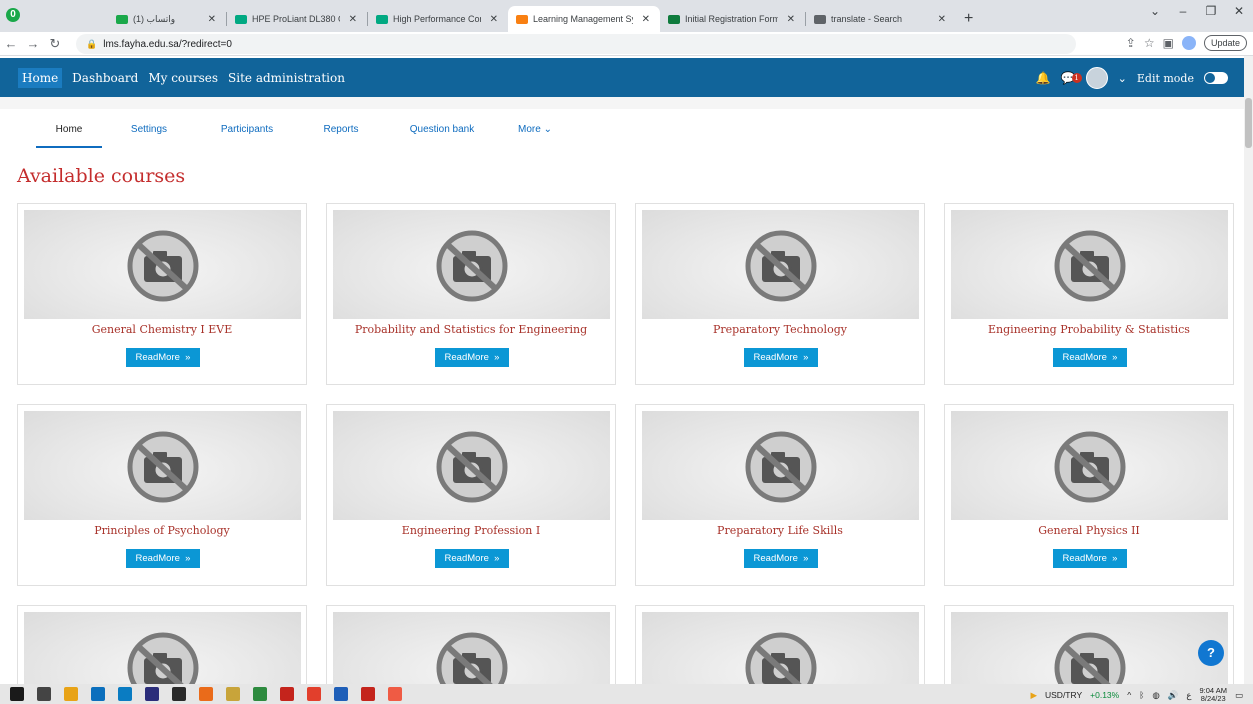  Describe the element at coordinates (438, 19) in the screenshot. I see `browser-tab: High Performance Computing | H ✕` at that location.